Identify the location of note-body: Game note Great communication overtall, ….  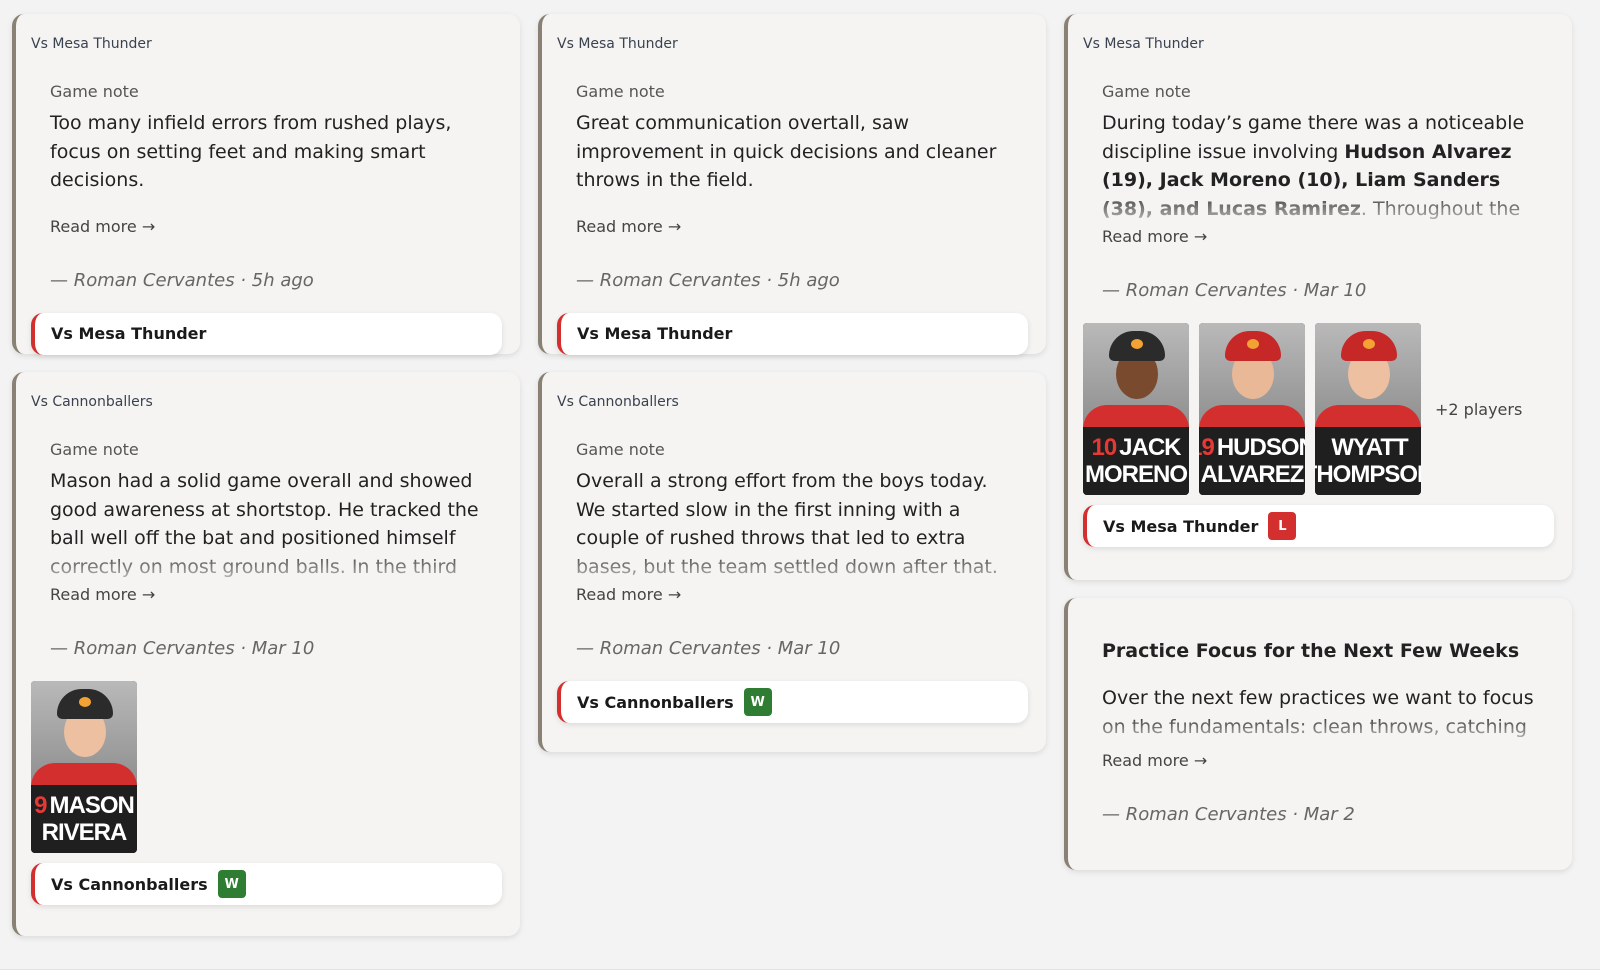
(792, 186).